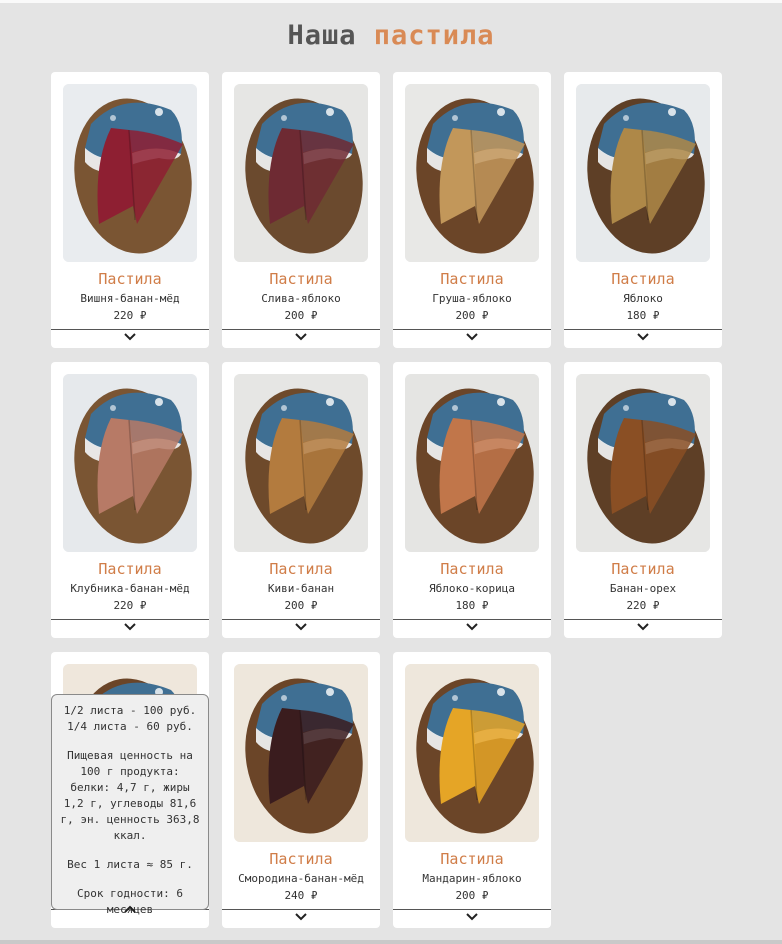  I want to click on product-card: Пастила Яблоко-корица 180 ₽, so click(472, 500).